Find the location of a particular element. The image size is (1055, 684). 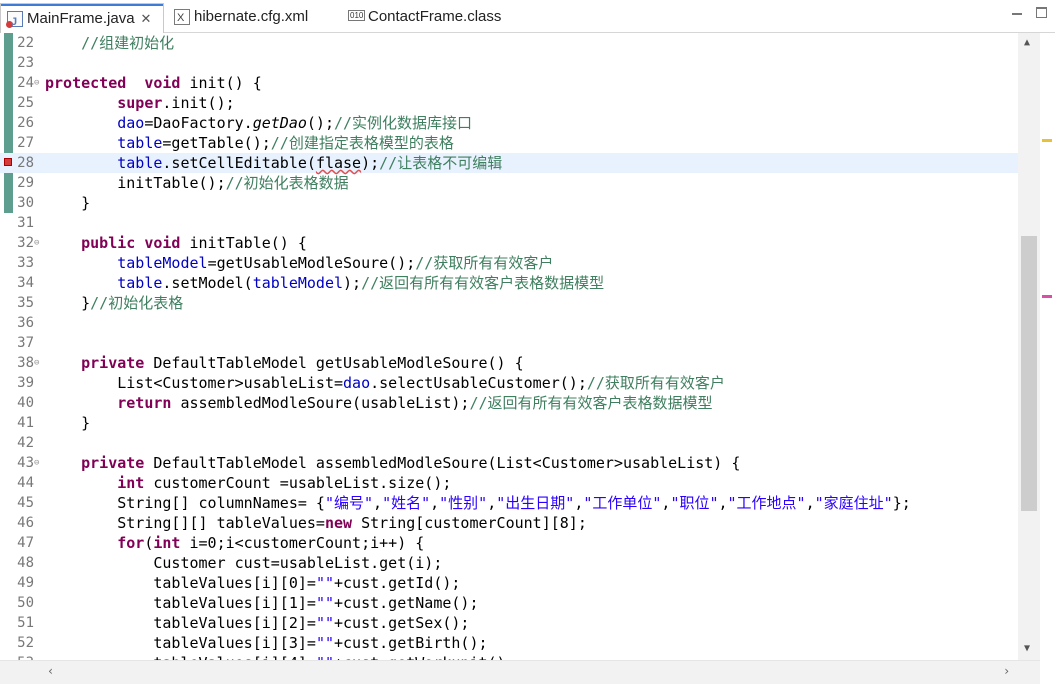

code-line: 47 for(int i=0;i<customerCount;i++) { is located at coordinates (509, 543).